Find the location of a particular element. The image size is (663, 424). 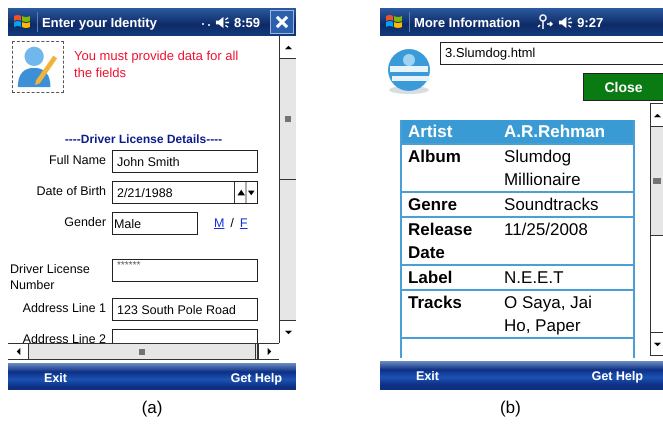

window-title: More Information is located at coordinates (467, 22).